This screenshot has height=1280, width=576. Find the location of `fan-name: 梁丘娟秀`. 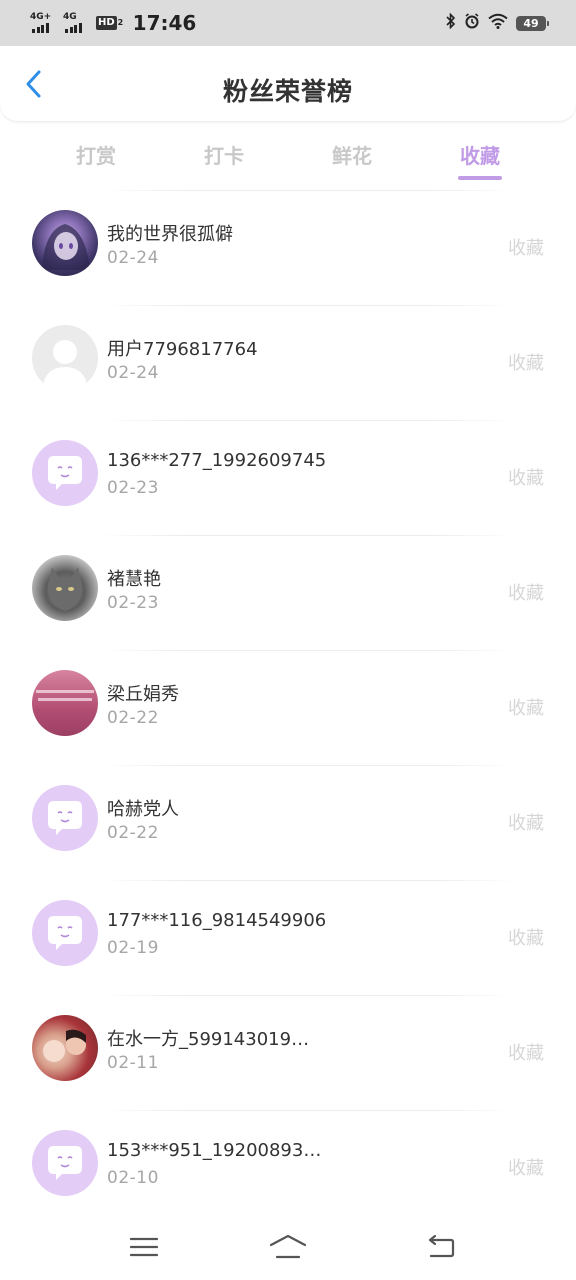

fan-name: 梁丘娟秀 is located at coordinates (143, 694).